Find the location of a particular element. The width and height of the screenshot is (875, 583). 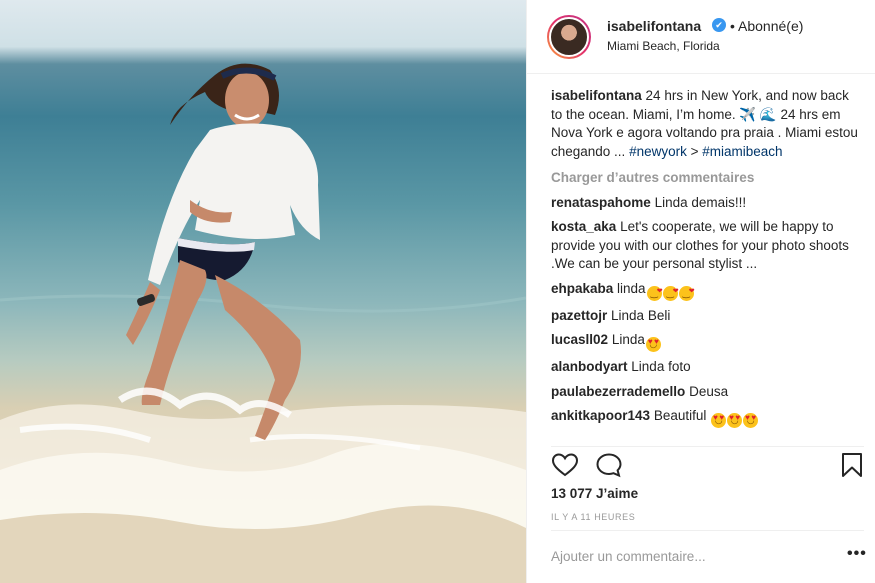

comment-username: kosta_aka is located at coordinates (583, 226).